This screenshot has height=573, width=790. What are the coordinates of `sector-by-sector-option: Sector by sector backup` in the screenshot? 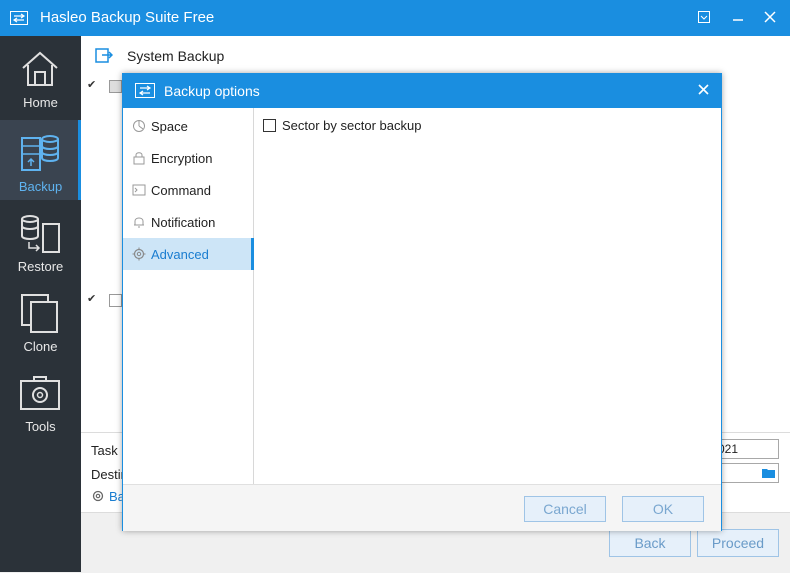 It's located at (363, 126).